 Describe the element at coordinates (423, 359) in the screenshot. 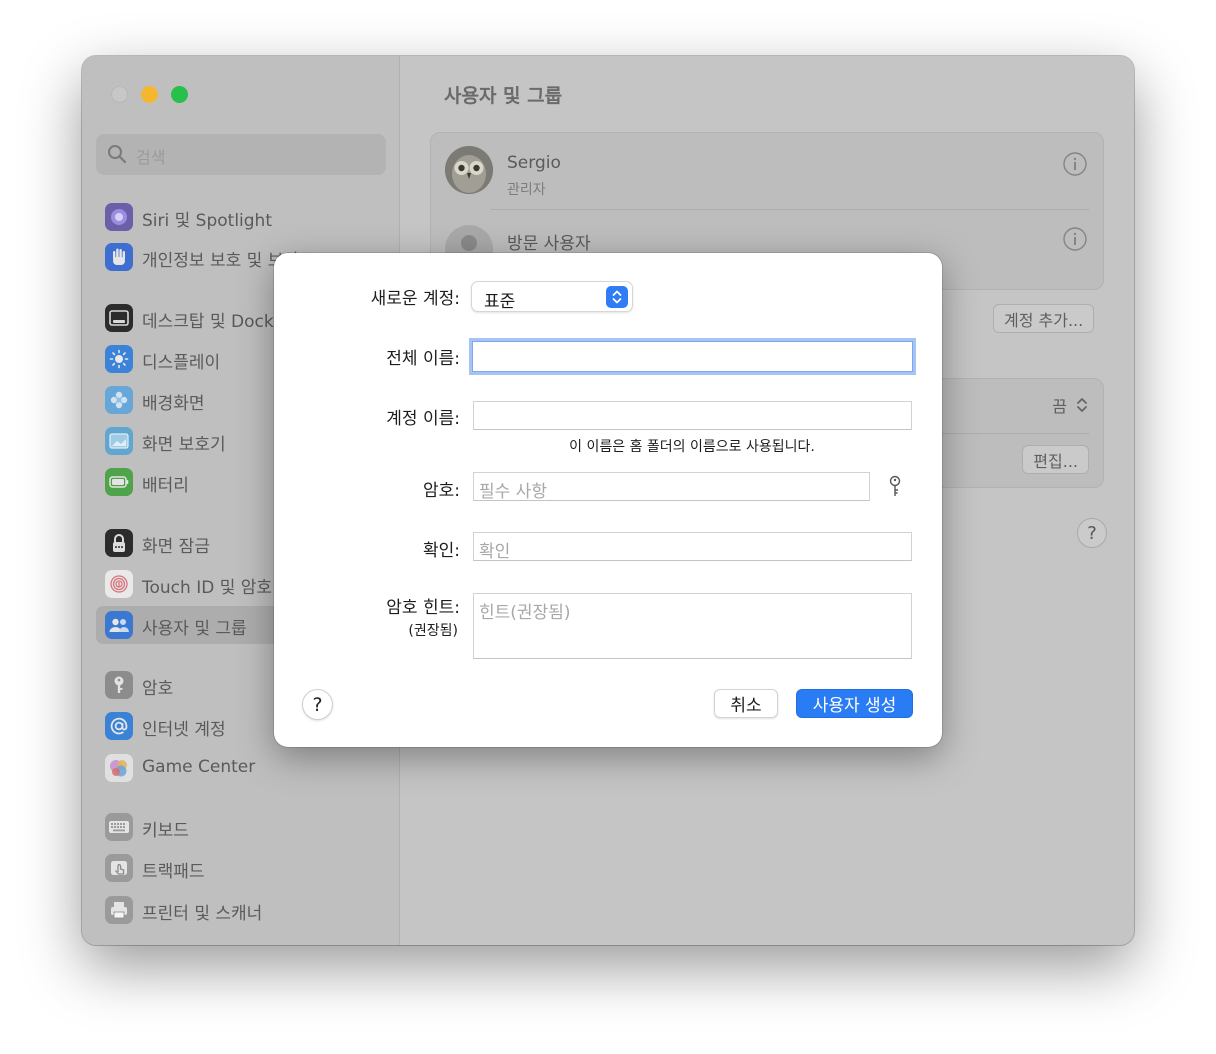

I see `full-name-label: 전체 이름:` at that location.